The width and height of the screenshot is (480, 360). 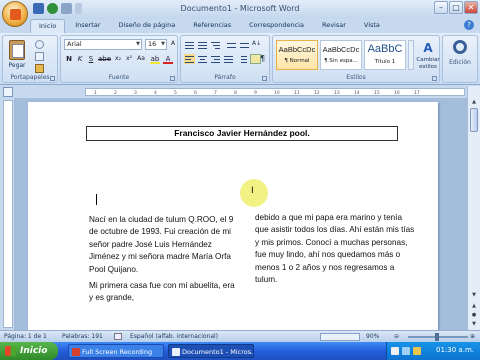 What do you see at coordinates (474, 295) in the screenshot?
I see `scroll-down-icon: ▼` at bounding box center [474, 295].